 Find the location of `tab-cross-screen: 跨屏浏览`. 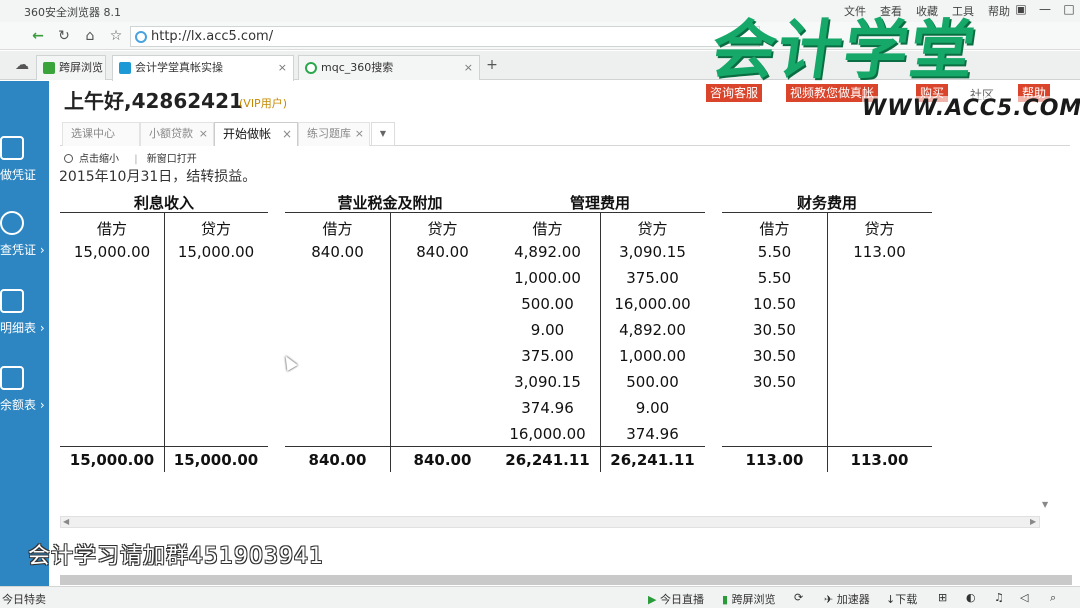

tab-cross-screen: 跨屏浏览 is located at coordinates (71, 67).